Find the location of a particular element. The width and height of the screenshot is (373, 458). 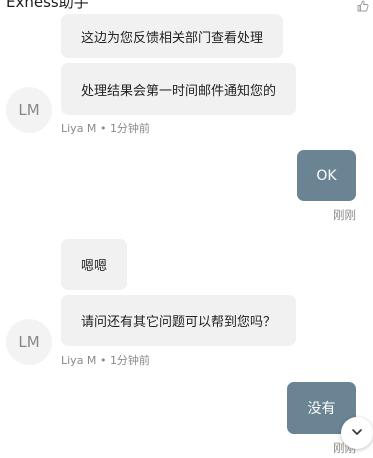

agent-message-bubble: 请问还有其它问题可以帮到您吗？ is located at coordinates (179, 320).